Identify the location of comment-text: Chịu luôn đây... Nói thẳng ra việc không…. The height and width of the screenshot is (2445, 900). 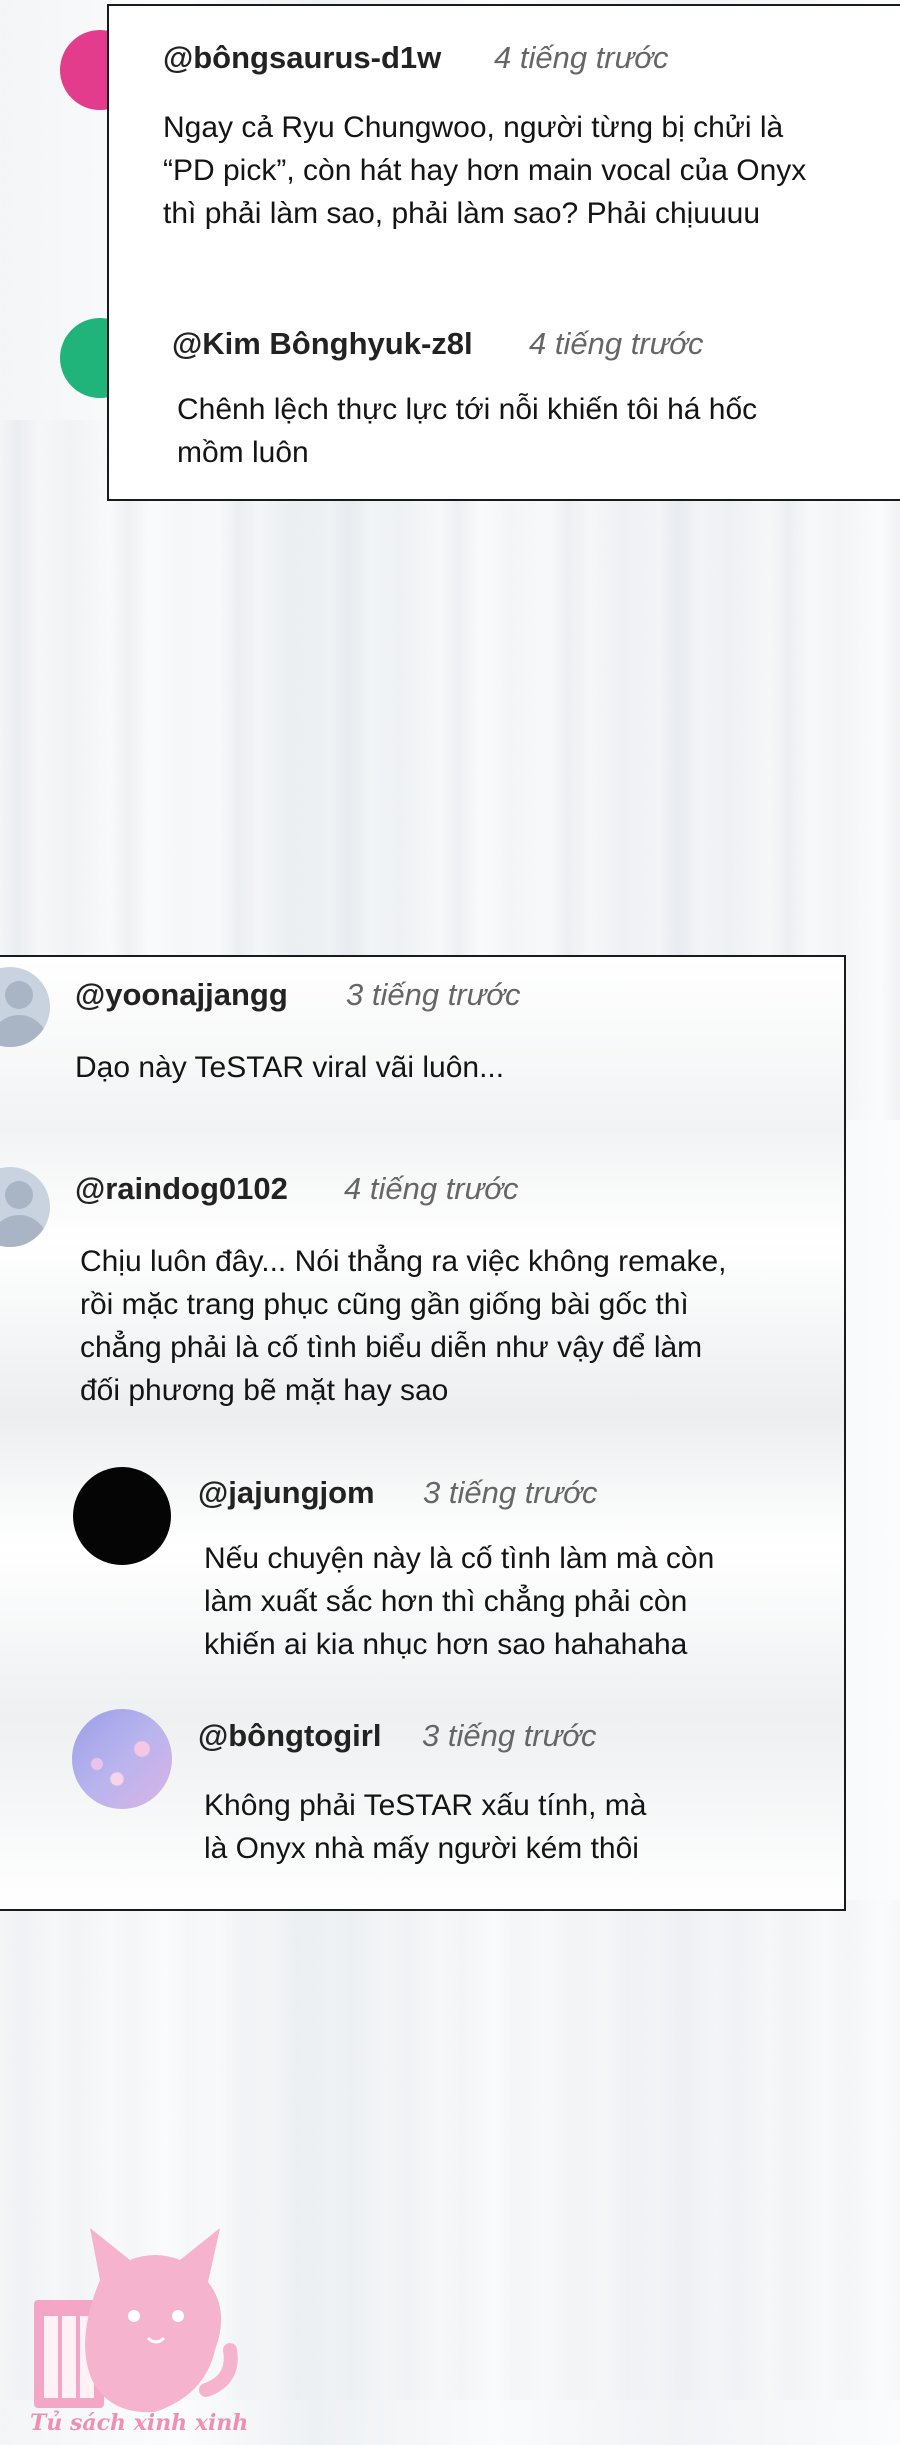
(403, 1326).